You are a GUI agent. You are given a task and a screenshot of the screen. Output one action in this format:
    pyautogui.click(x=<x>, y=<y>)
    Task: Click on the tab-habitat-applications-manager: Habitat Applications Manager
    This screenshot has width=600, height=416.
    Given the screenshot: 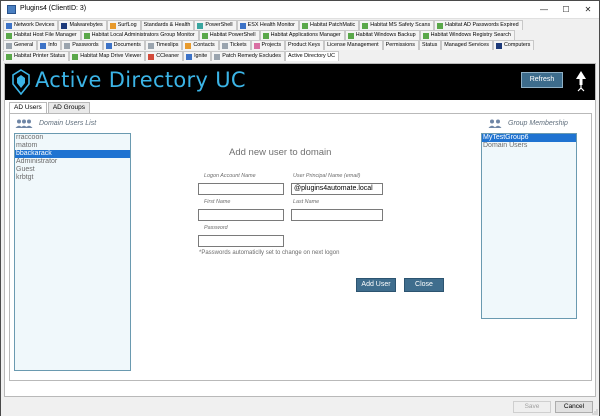 What is the action you would take?
    pyautogui.click(x=302, y=35)
    